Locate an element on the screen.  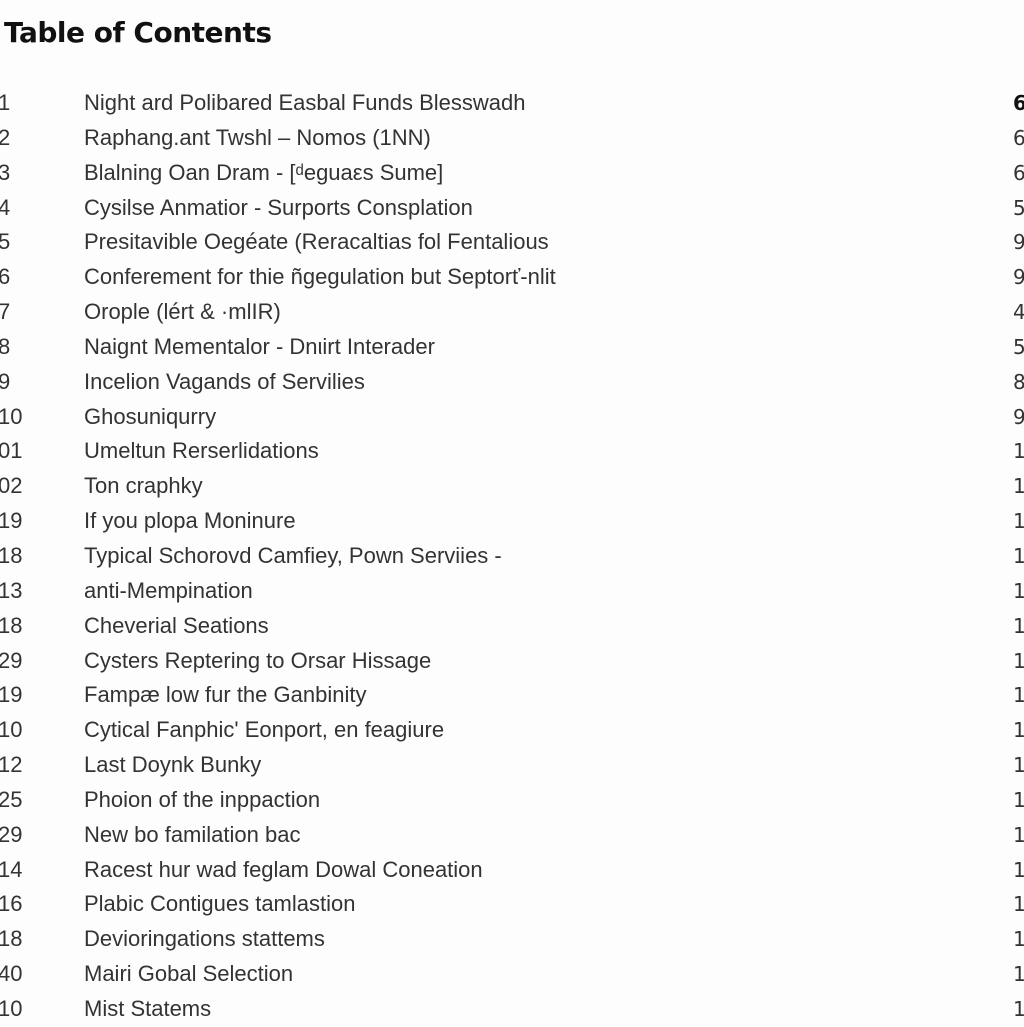
entry-number: 02 is located at coordinates (11, 486).